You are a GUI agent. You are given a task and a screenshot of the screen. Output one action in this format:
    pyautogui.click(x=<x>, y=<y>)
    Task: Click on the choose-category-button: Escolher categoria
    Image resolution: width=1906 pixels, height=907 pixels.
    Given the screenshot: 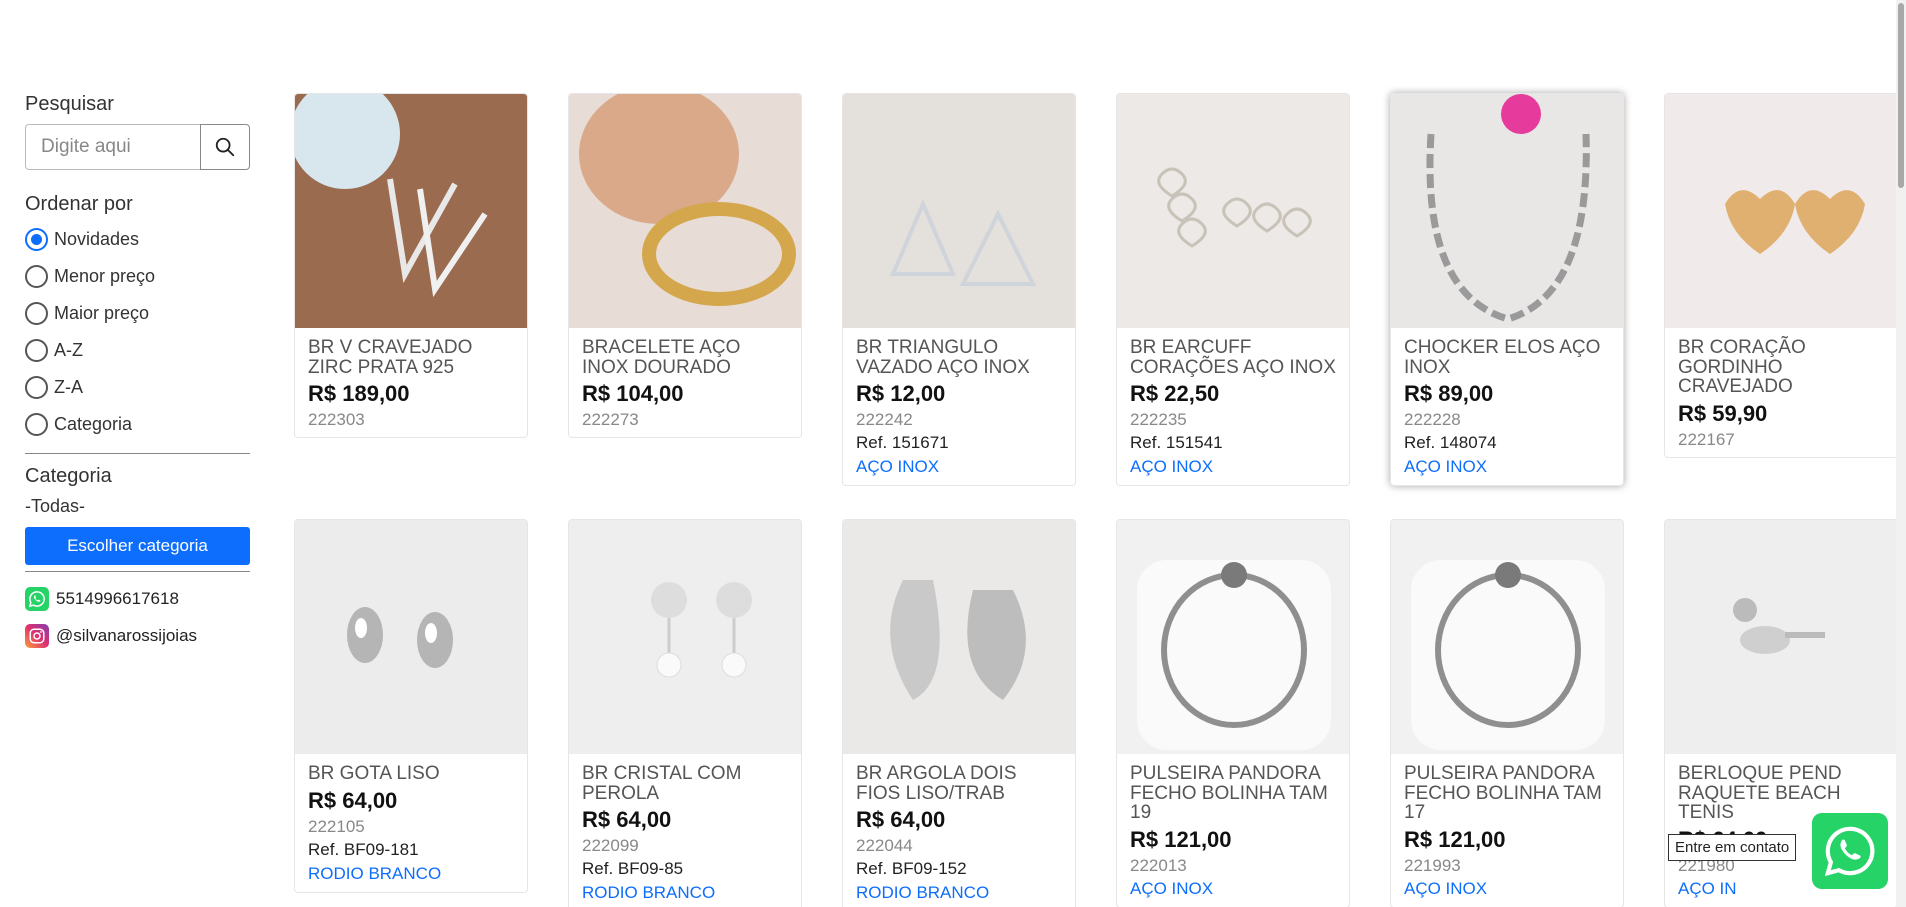 What is the action you would take?
    pyautogui.click(x=137, y=546)
    